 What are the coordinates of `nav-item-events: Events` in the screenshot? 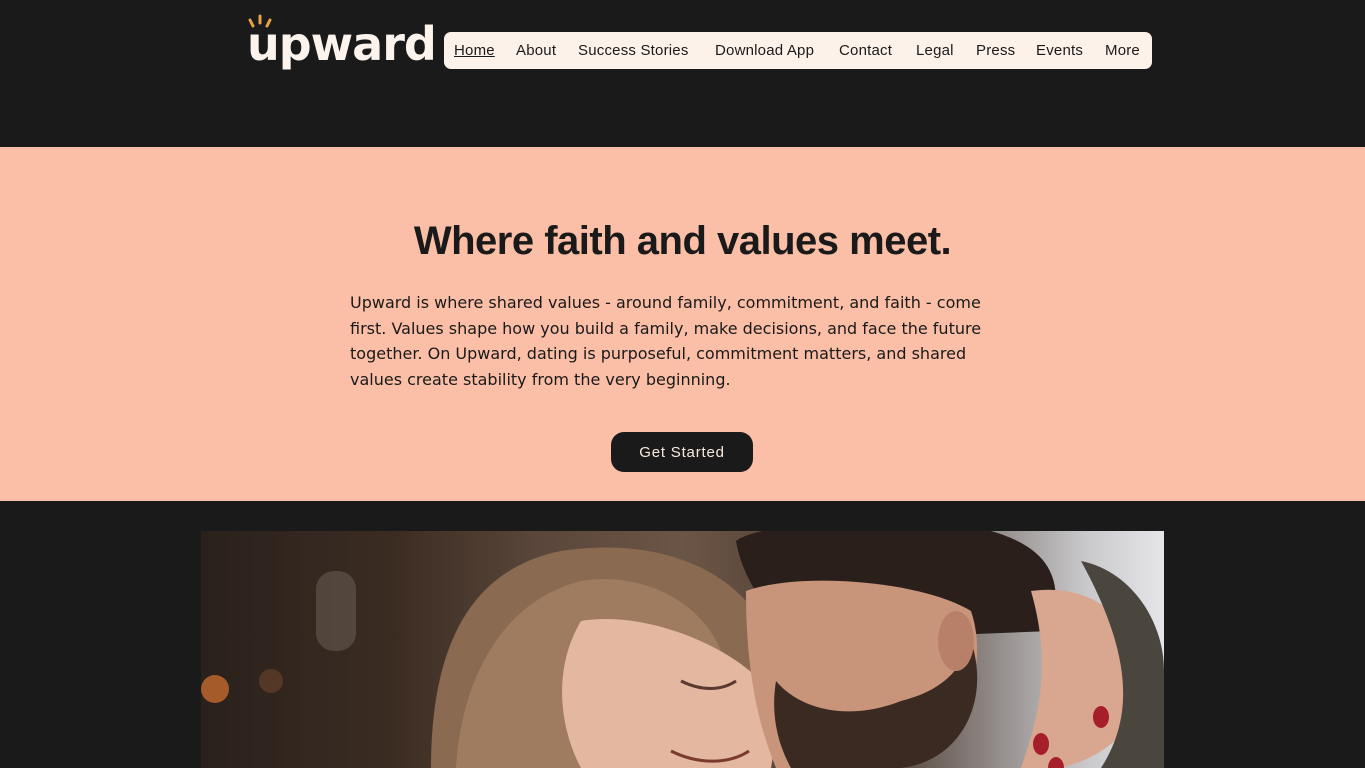 It's located at (1059, 50).